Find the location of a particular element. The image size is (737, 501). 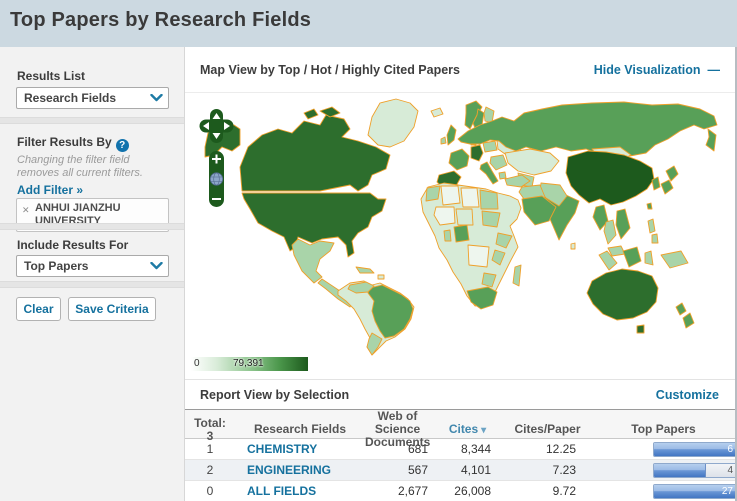

table-row: 2 ENGINEERING 567 4,101 7.23 4 is located at coordinates (461, 470).